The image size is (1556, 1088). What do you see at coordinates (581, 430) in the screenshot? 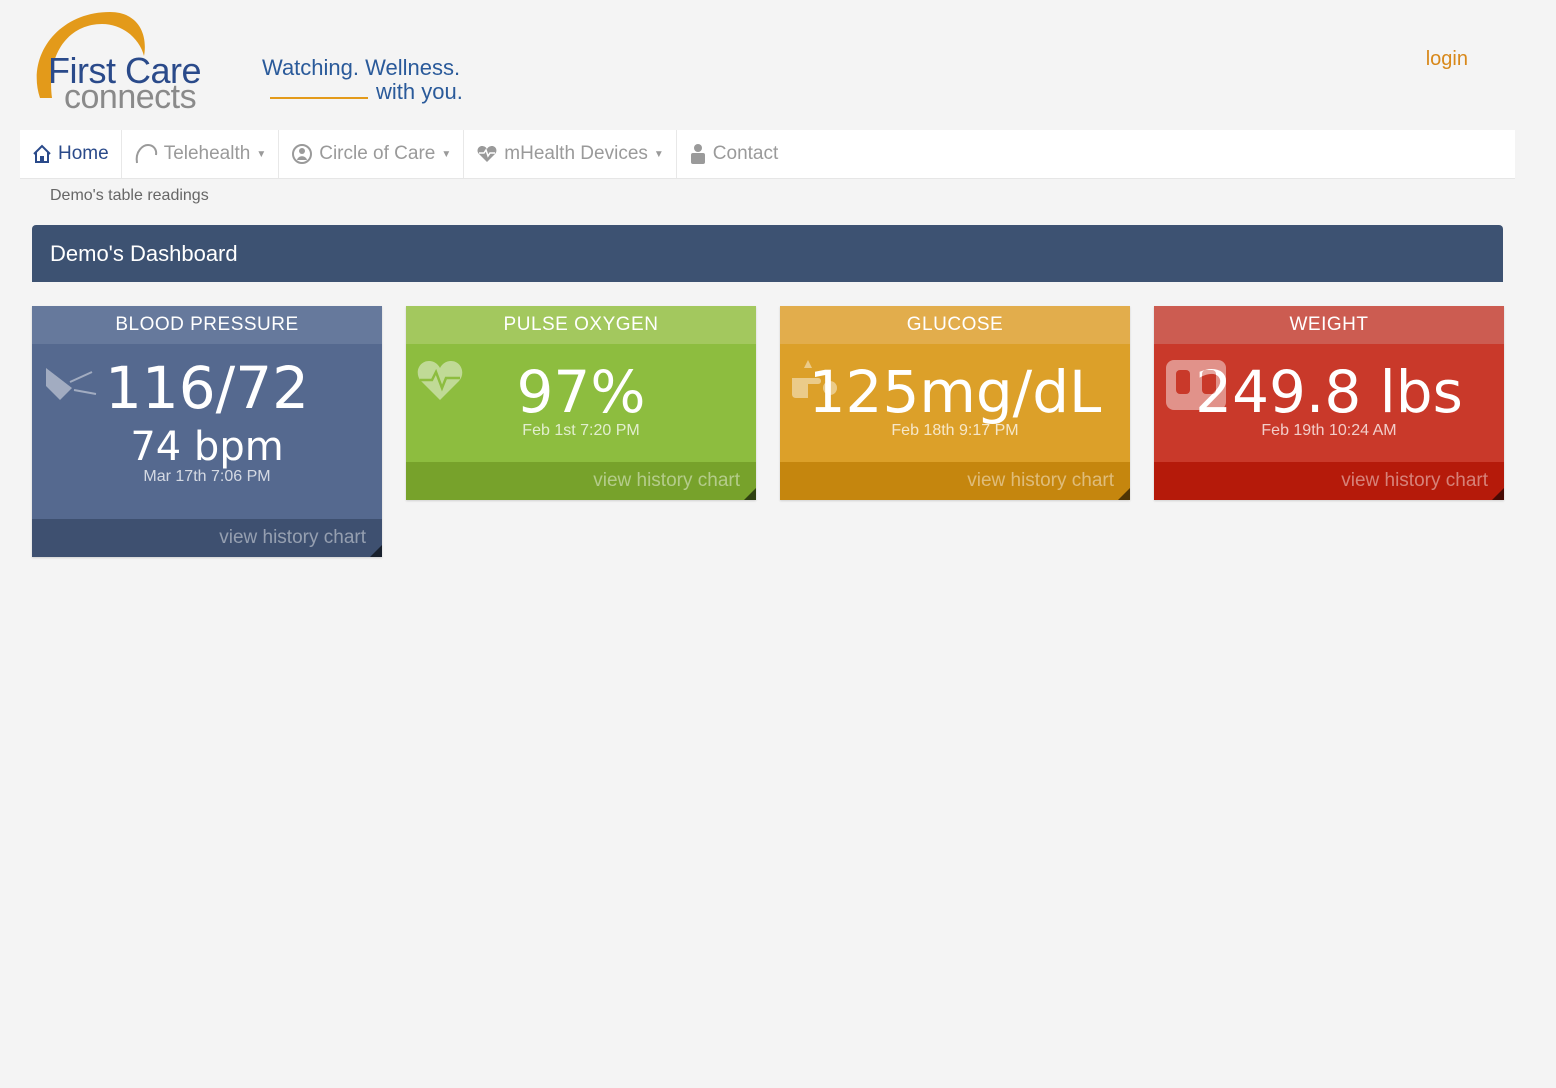
I see `reading-timestamp: Feb 1st 7:20 PM` at bounding box center [581, 430].